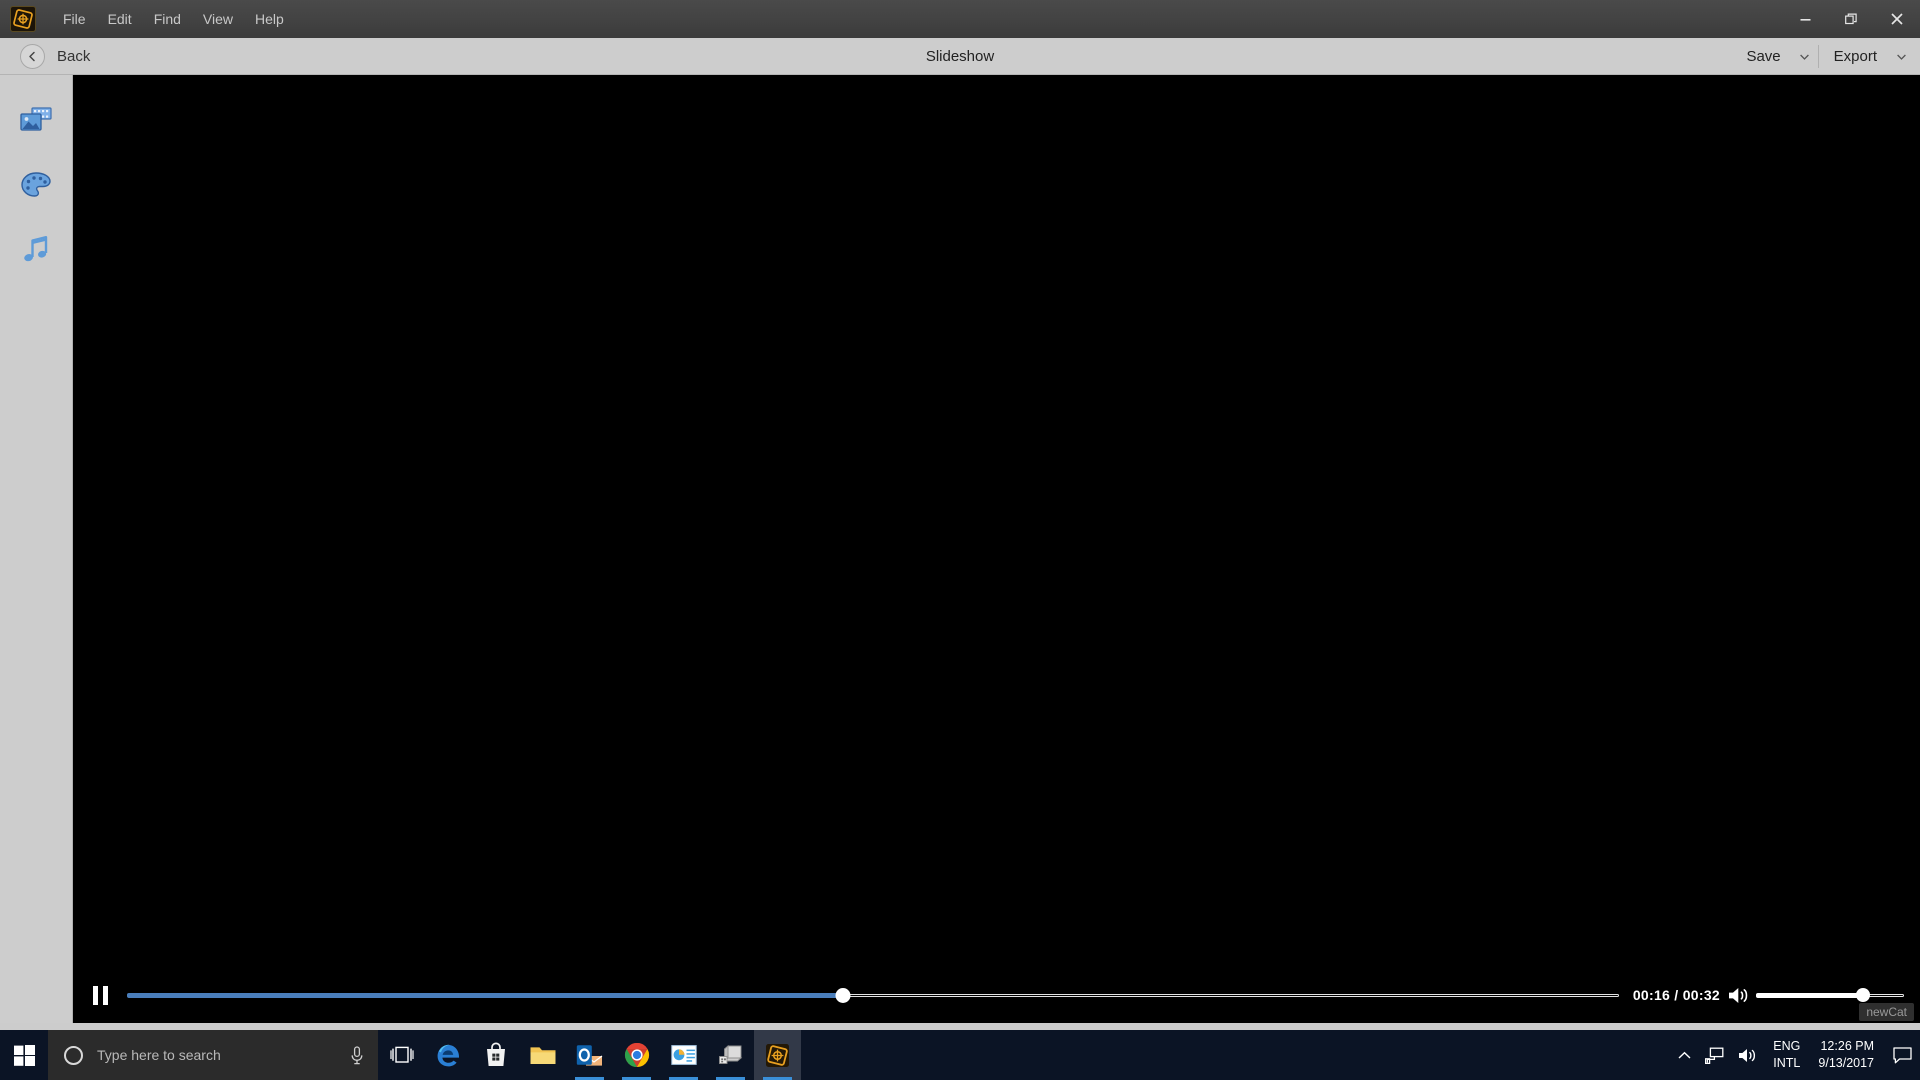  What do you see at coordinates (55, 56) in the screenshot?
I see `back-button: Back` at bounding box center [55, 56].